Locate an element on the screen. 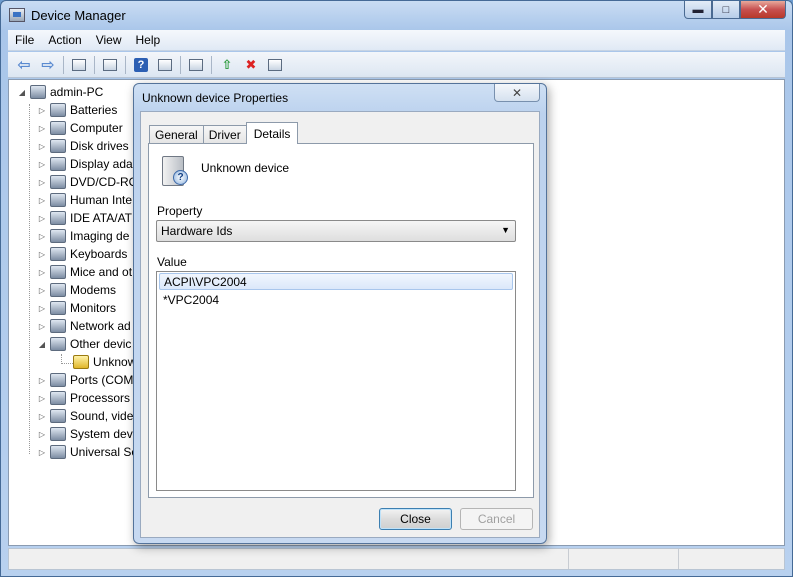  tree-item-disk-drives: ▷ Disk drives is located at coordinates (83, 146).